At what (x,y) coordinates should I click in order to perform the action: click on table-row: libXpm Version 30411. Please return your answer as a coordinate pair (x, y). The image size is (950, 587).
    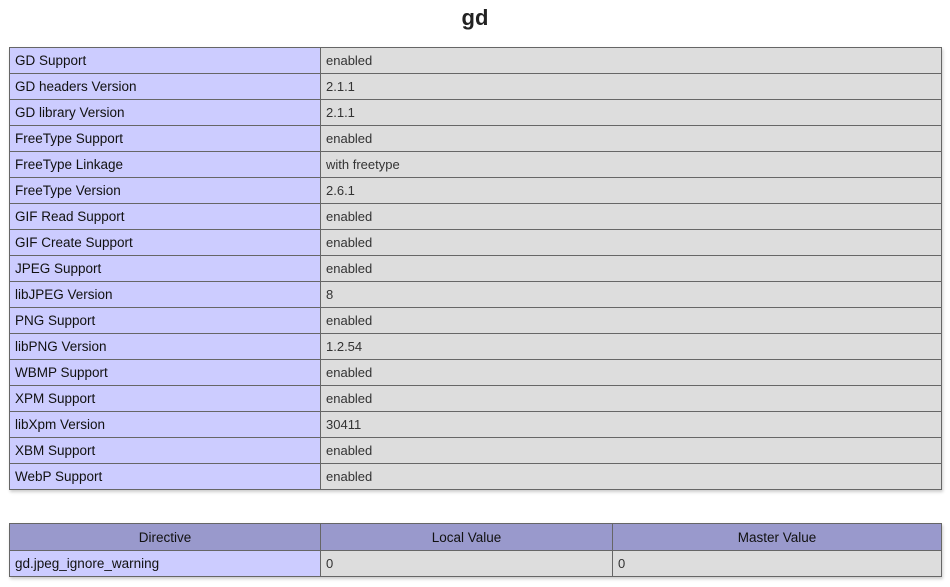
    Looking at the image, I should click on (475, 424).